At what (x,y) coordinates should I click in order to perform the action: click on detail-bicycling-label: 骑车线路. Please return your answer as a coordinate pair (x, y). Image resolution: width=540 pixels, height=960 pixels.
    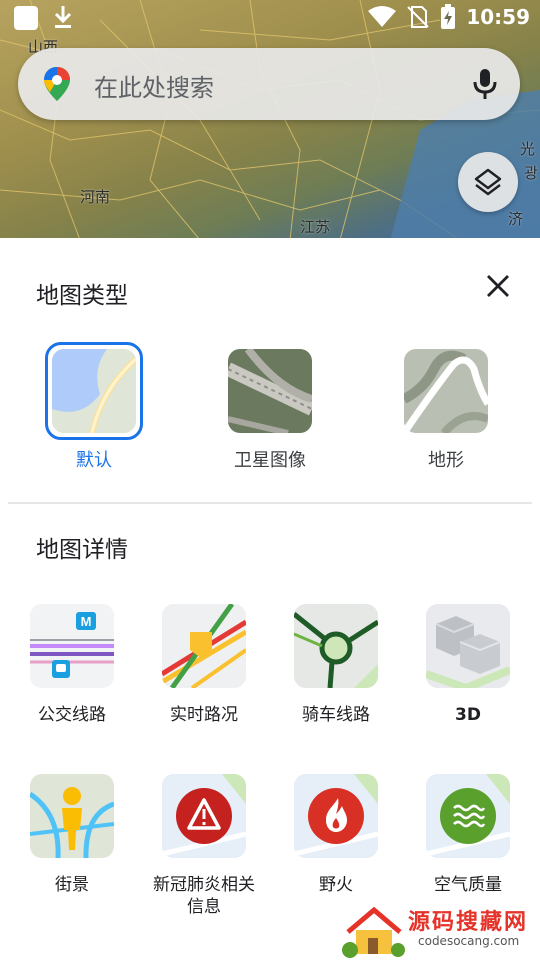
    Looking at the image, I should click on (336, 715).